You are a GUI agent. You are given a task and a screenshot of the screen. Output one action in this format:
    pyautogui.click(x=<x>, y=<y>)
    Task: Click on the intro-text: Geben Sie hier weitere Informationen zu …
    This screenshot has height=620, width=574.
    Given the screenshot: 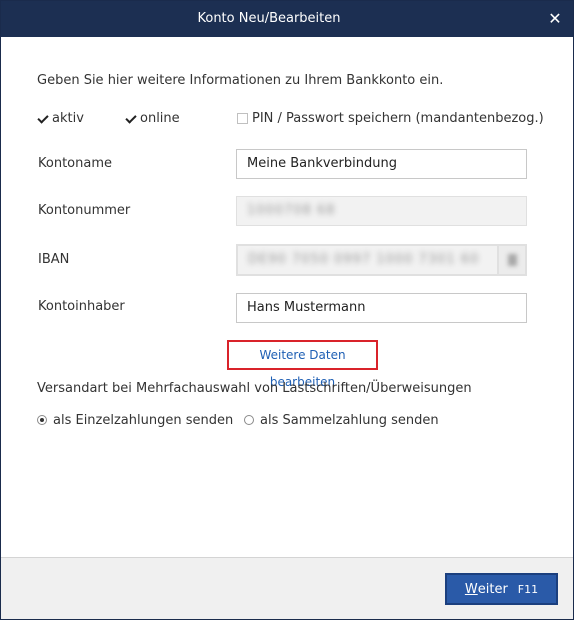 What is the action you would take?
    pyautogui.click(x=240, y=80)
    